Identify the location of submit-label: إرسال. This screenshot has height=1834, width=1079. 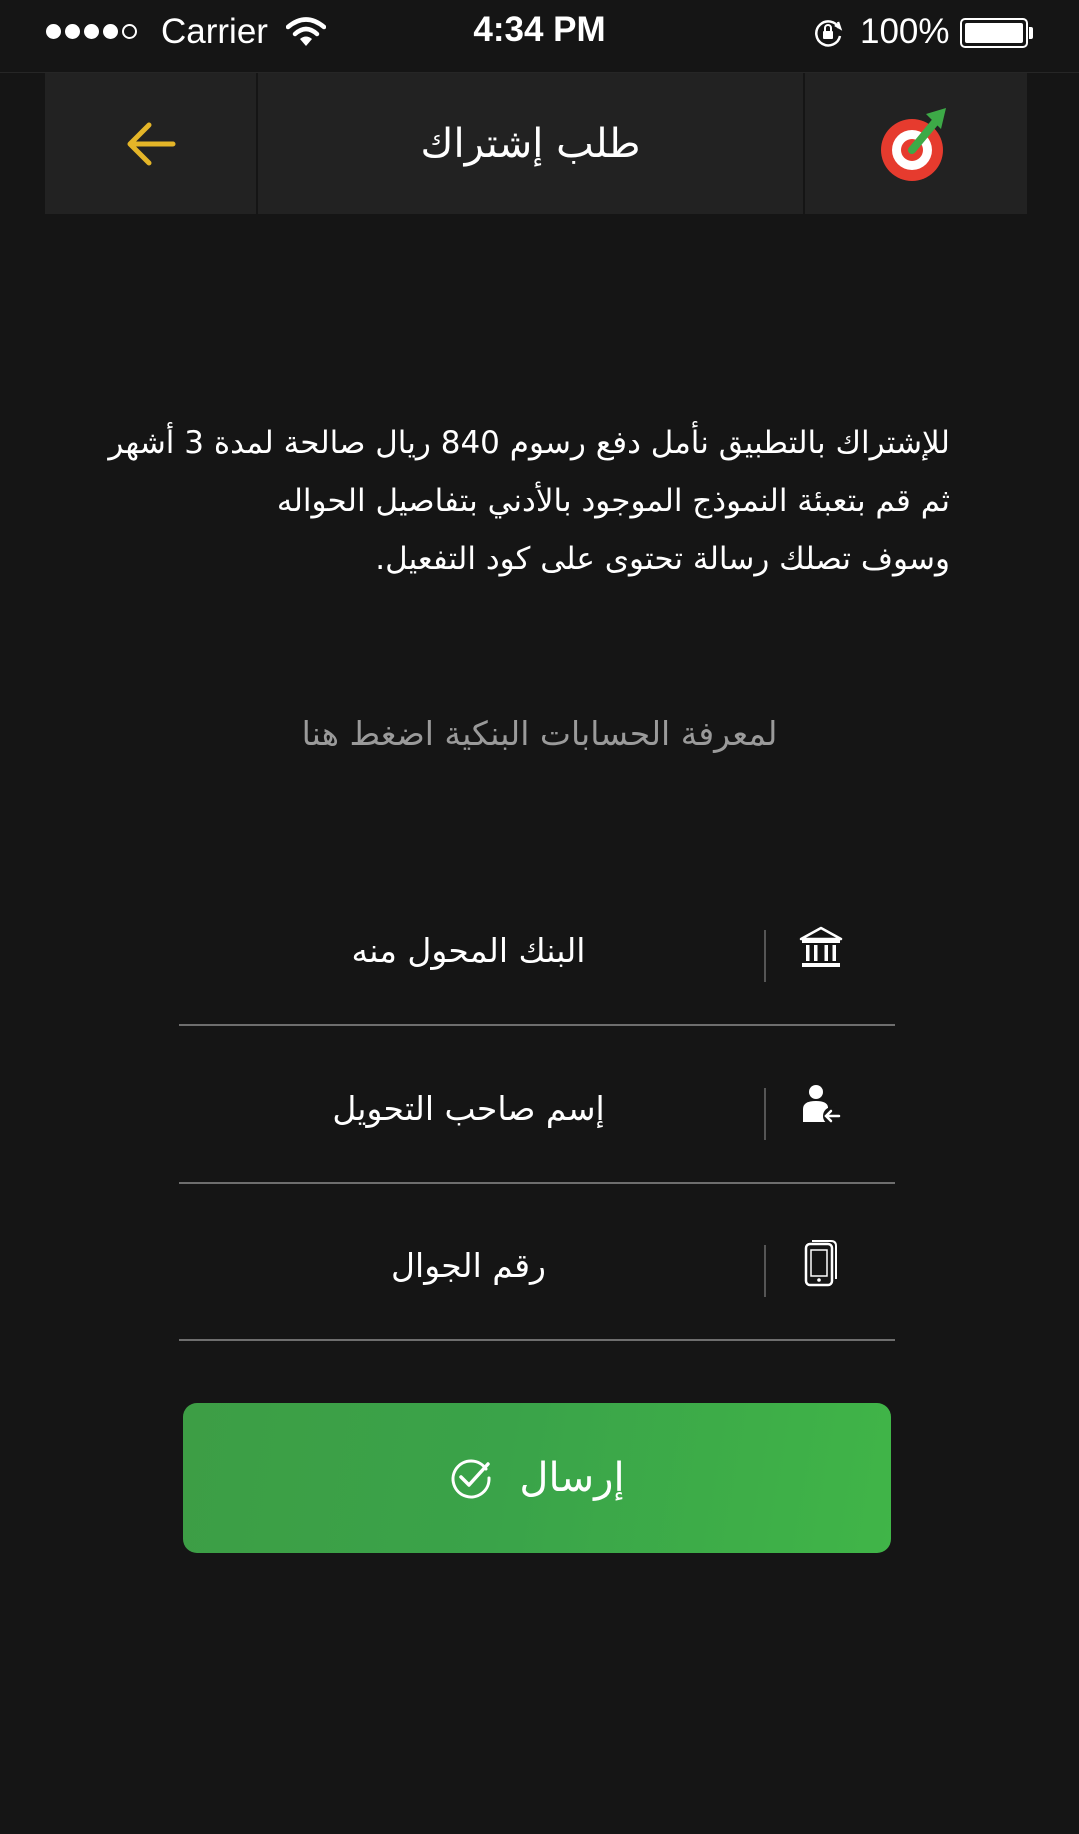
(572, 1478).